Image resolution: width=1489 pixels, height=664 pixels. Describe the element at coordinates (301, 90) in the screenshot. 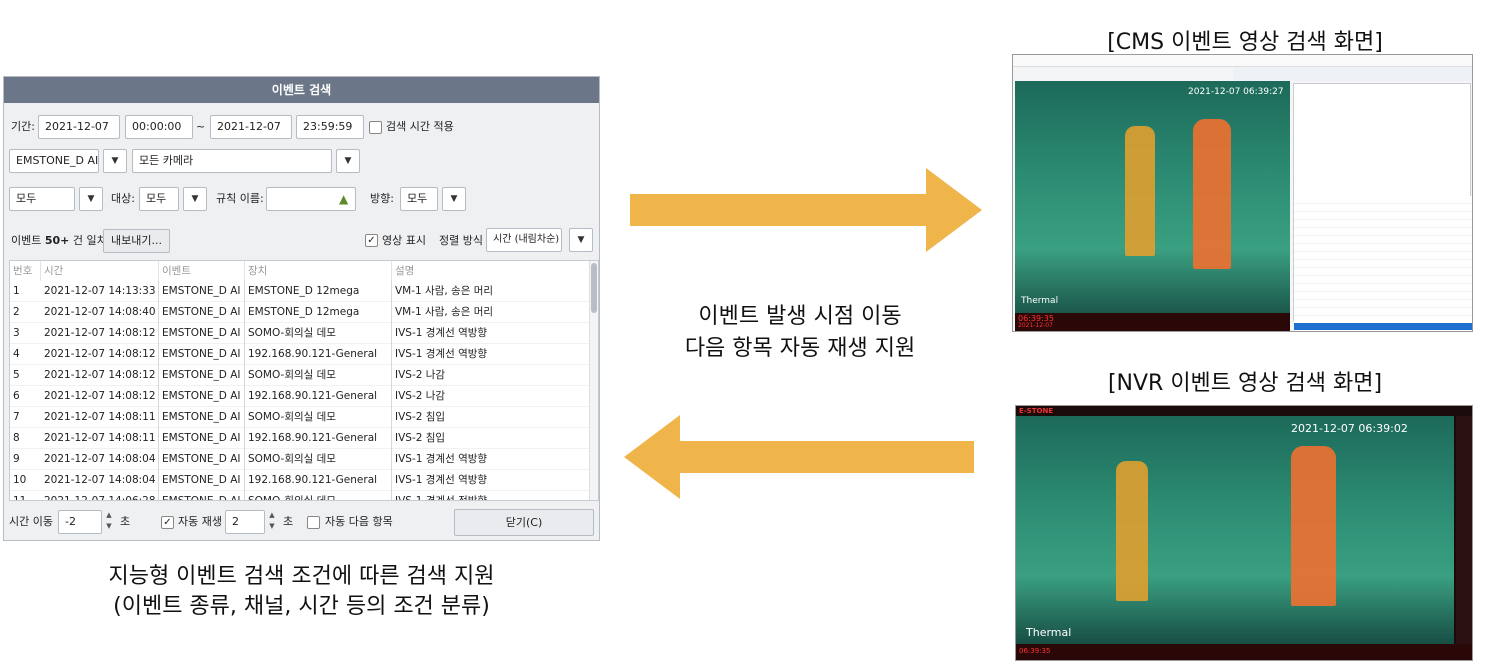

I see `dialog-title: 이벤트 검색` at that location.